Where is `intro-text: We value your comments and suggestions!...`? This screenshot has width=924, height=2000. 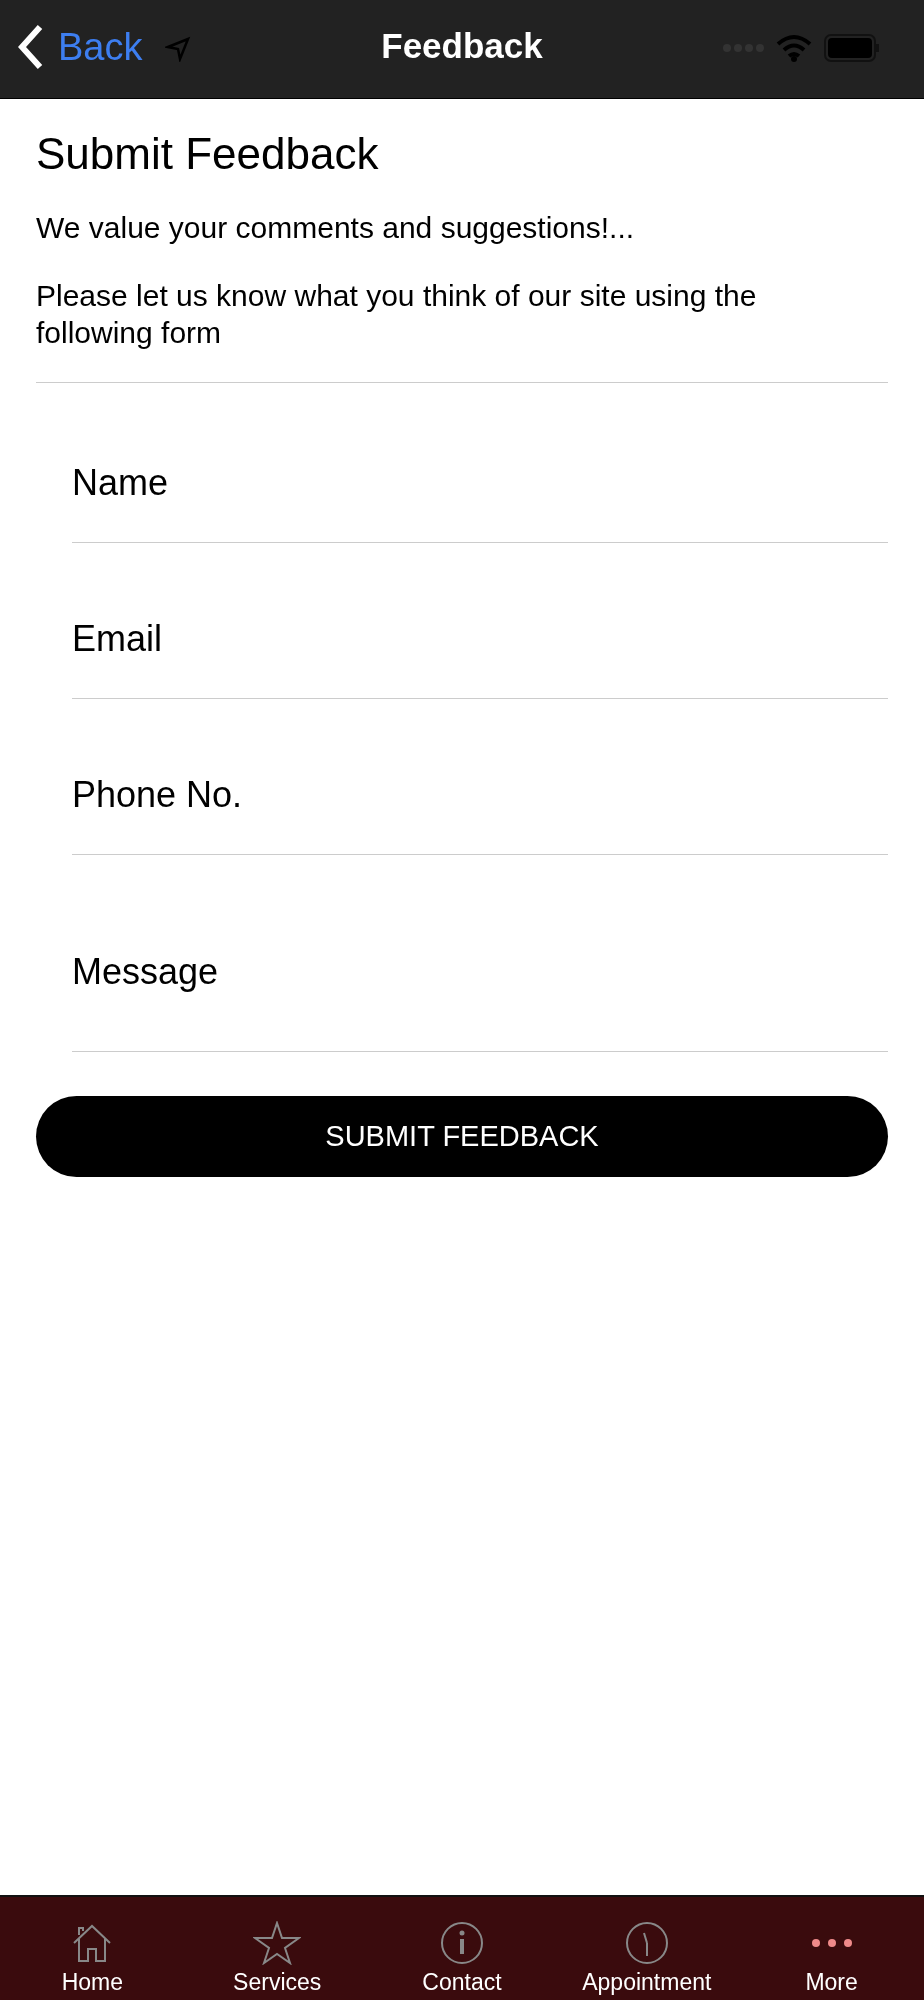 intro-text: We value your comments and suggestions!... is located at coordinates (336, 228).